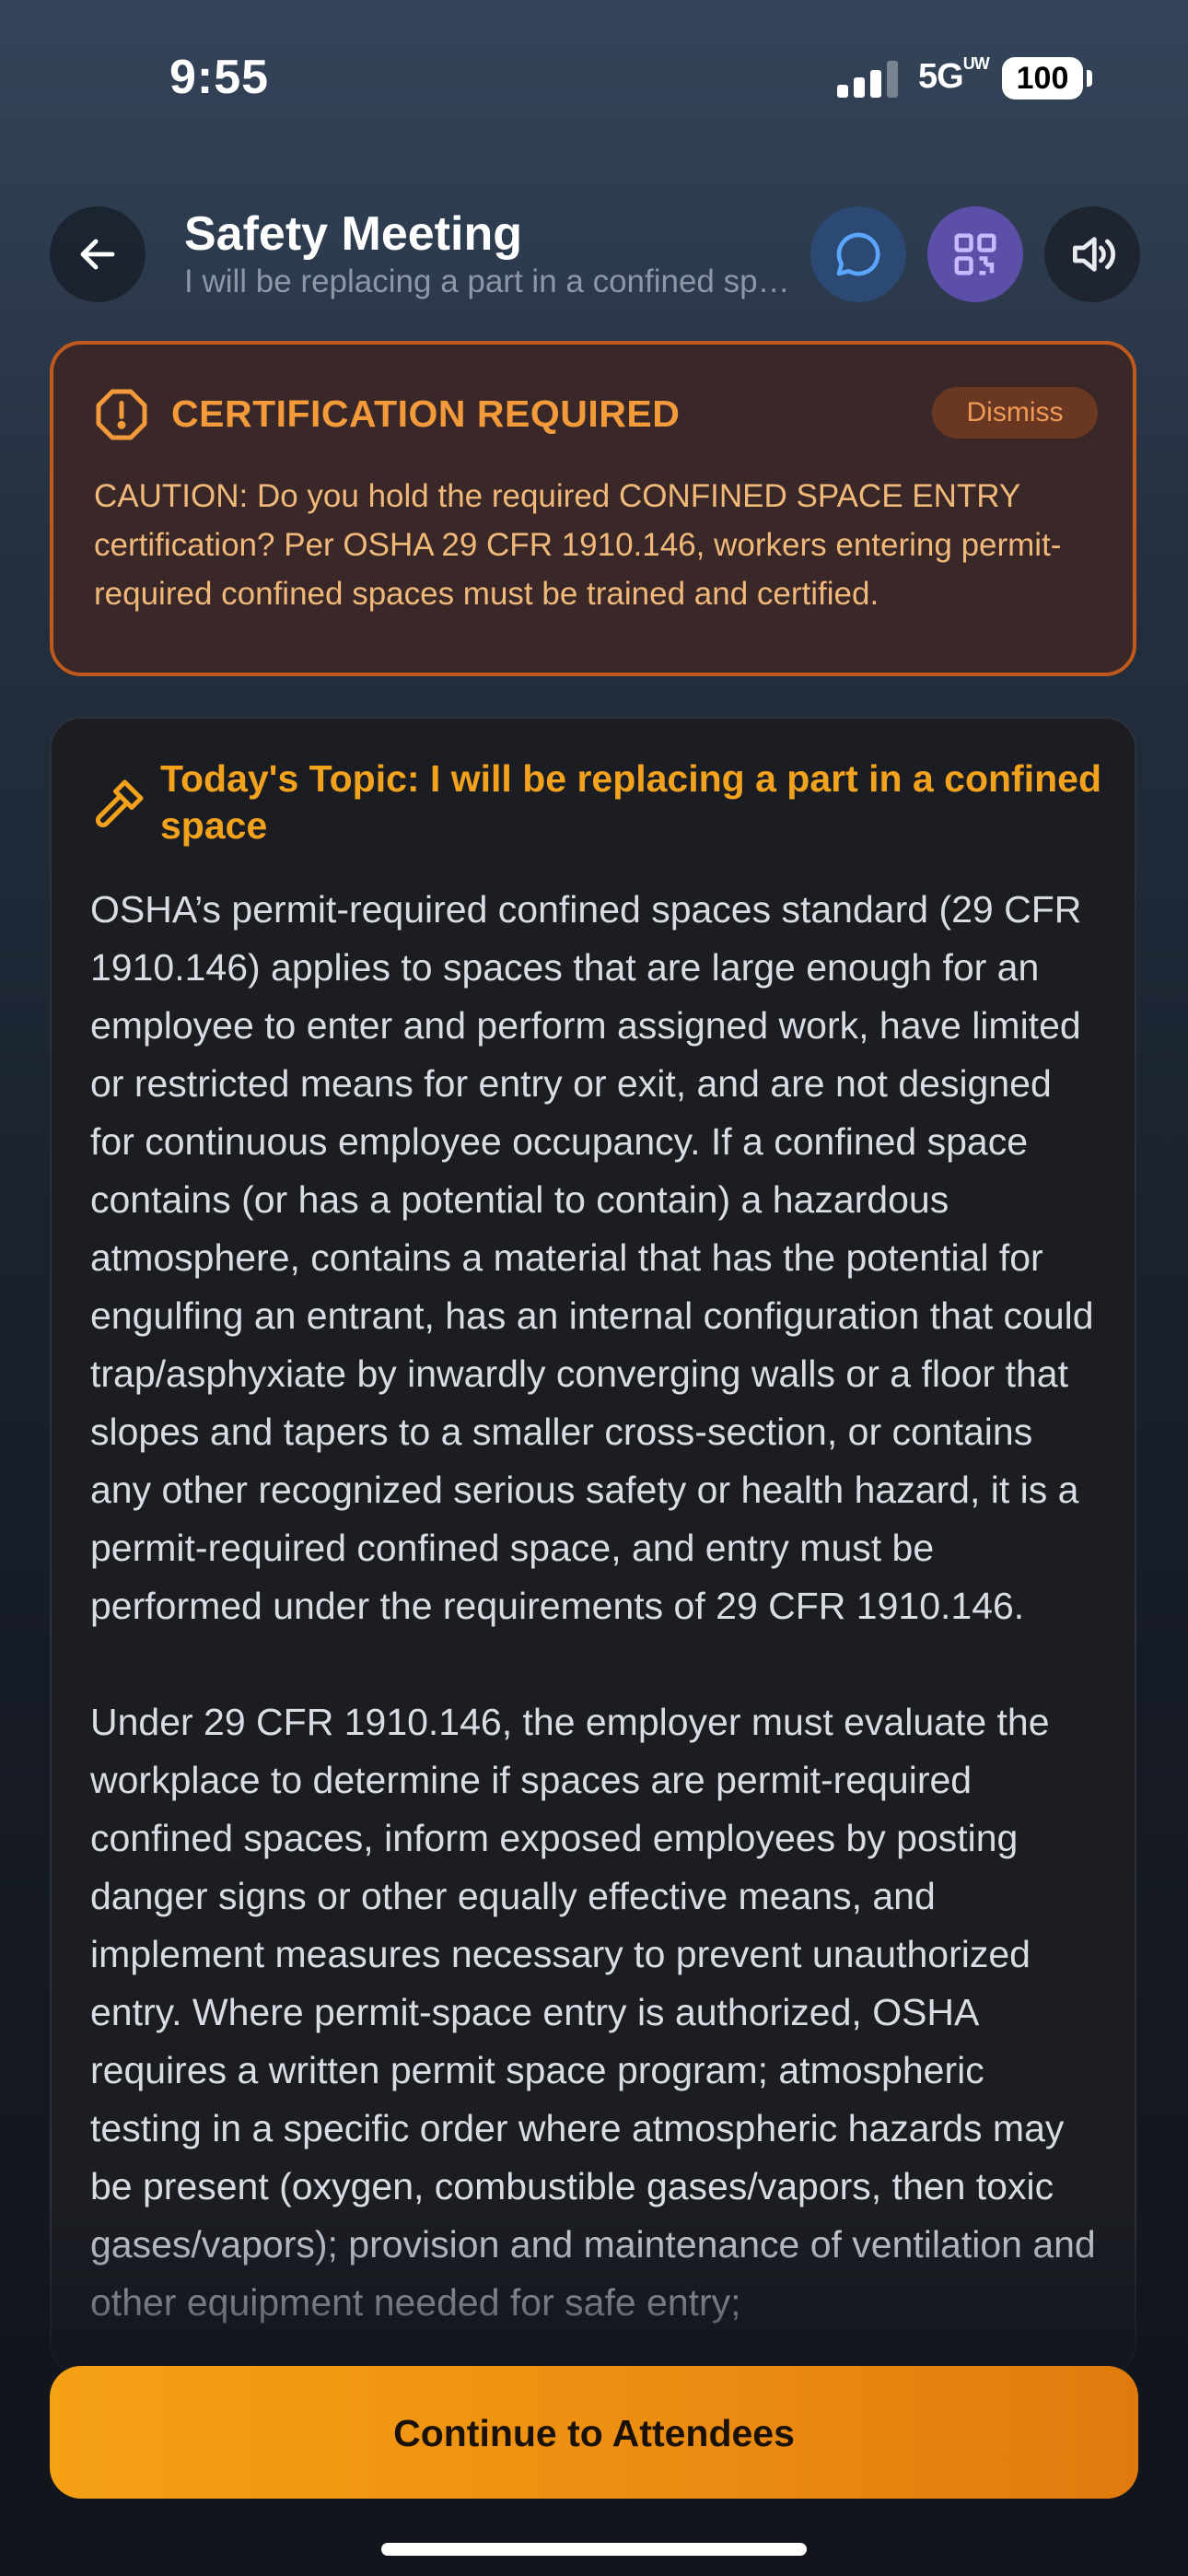  I want to click on speaker-icon, so click(1094, 255).